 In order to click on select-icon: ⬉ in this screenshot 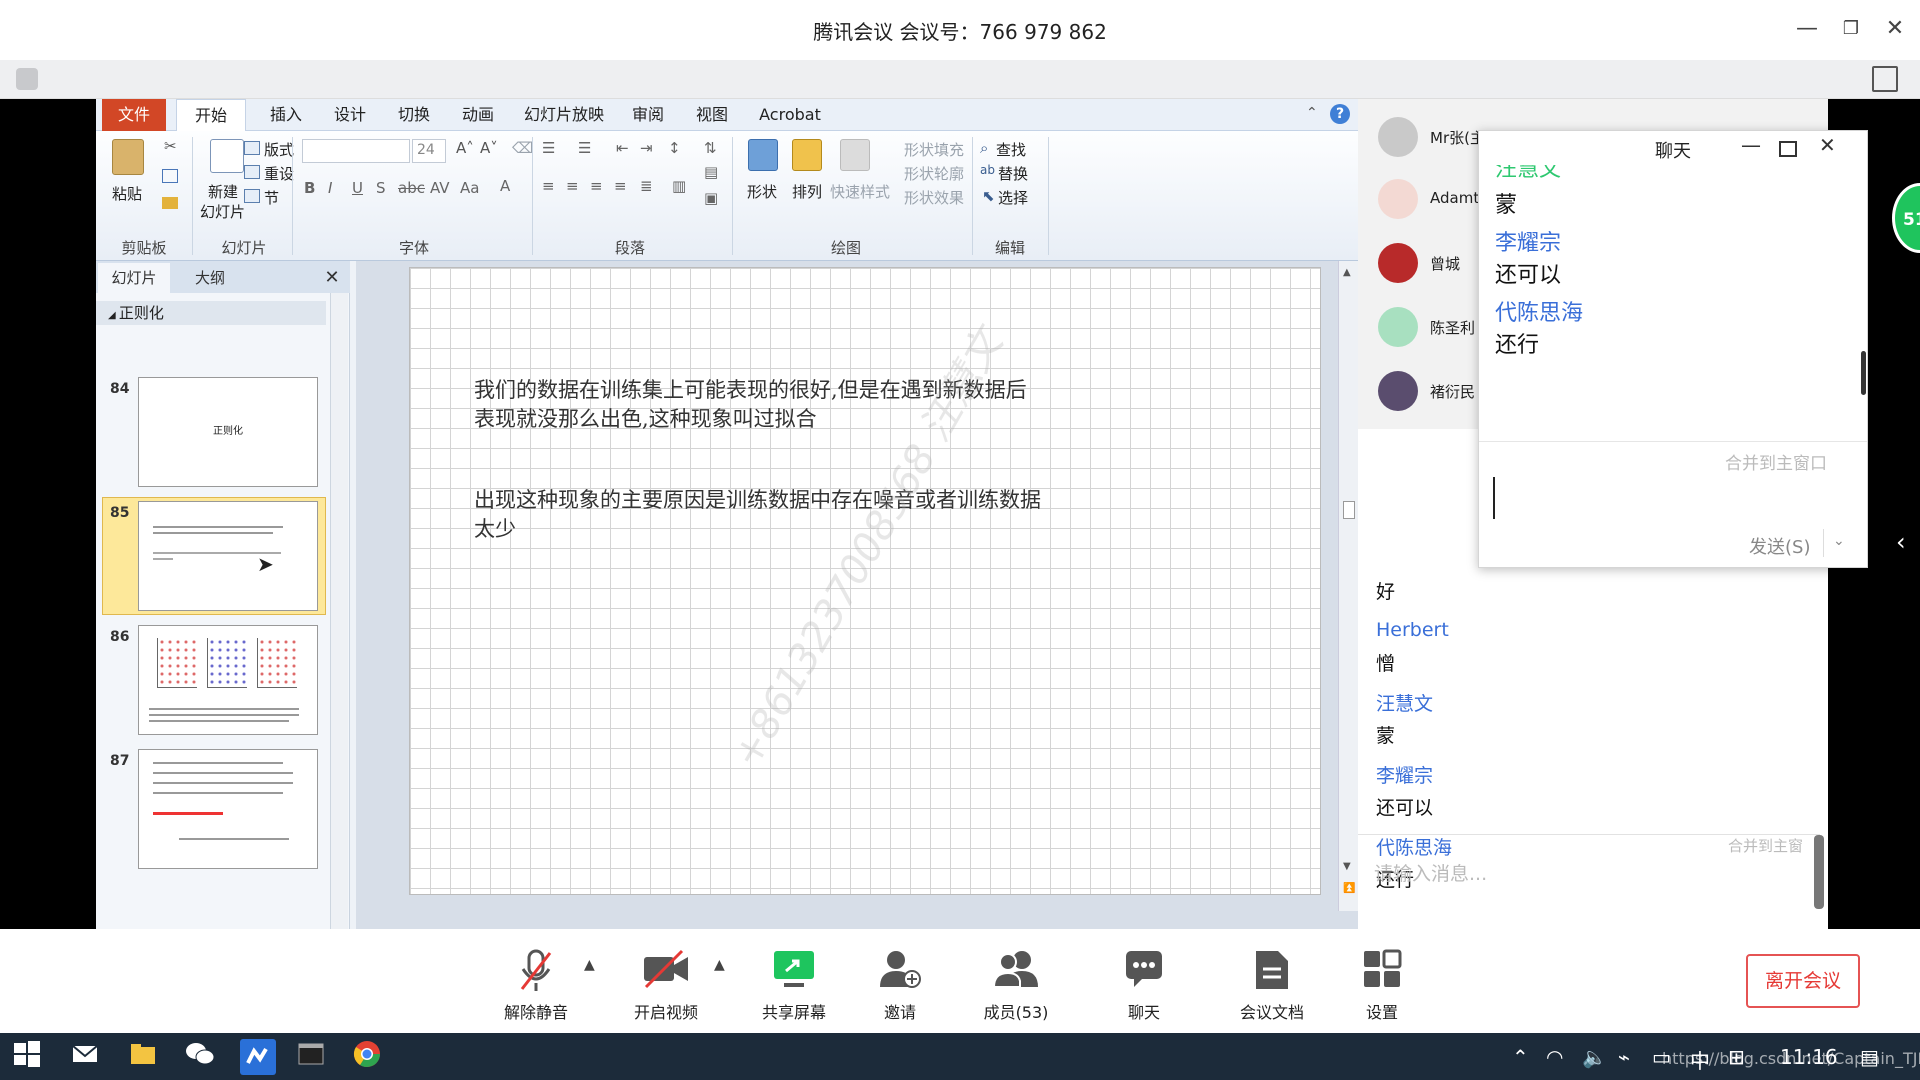, I will do `click(988, 196)`.